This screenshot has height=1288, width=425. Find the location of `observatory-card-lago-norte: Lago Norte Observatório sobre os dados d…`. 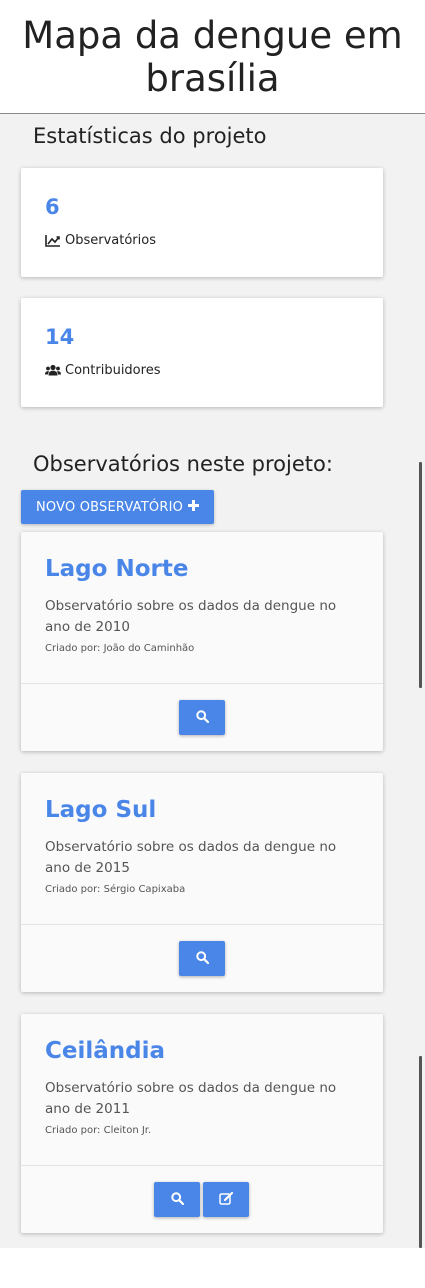

observatory-card-lago-norte: Lago Norte Observatório sobre os dados d… is located at coordinates (202, 641).